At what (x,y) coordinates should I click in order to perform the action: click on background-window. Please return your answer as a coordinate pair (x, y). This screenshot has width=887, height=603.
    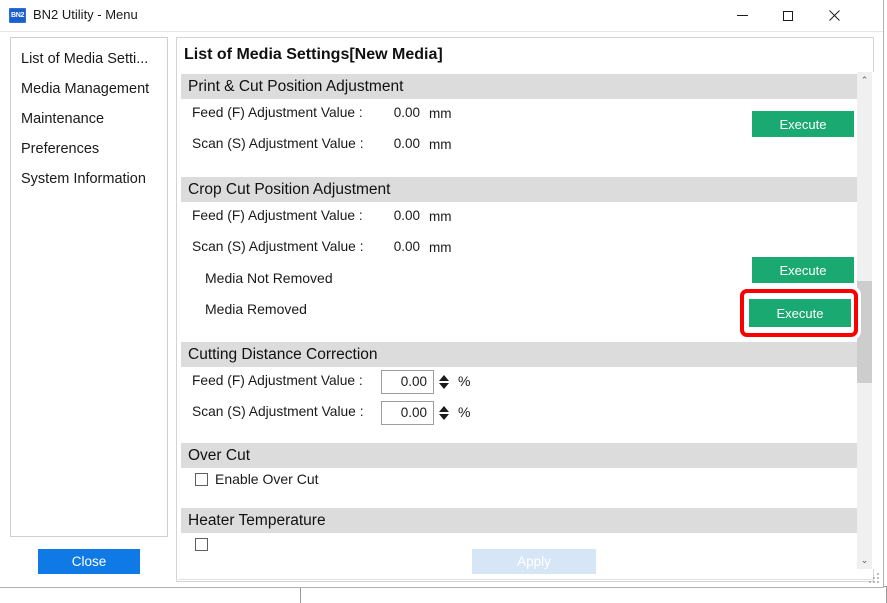
    Looking at the image, I should click on (593, 594).